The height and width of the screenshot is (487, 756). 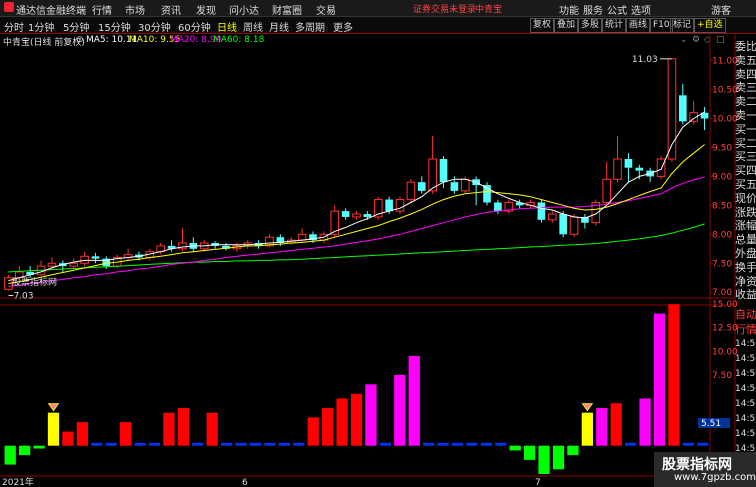 I want to click on price-tick-label: 8.00, so click(x=722, y=235).